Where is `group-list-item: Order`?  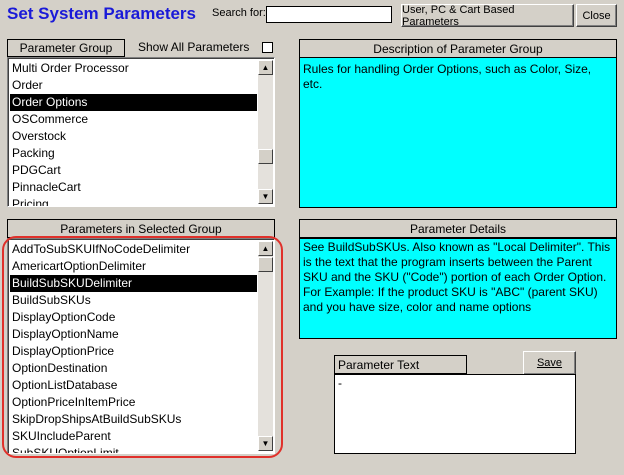
group-list-item: Order is located at coordinates (133, 85).